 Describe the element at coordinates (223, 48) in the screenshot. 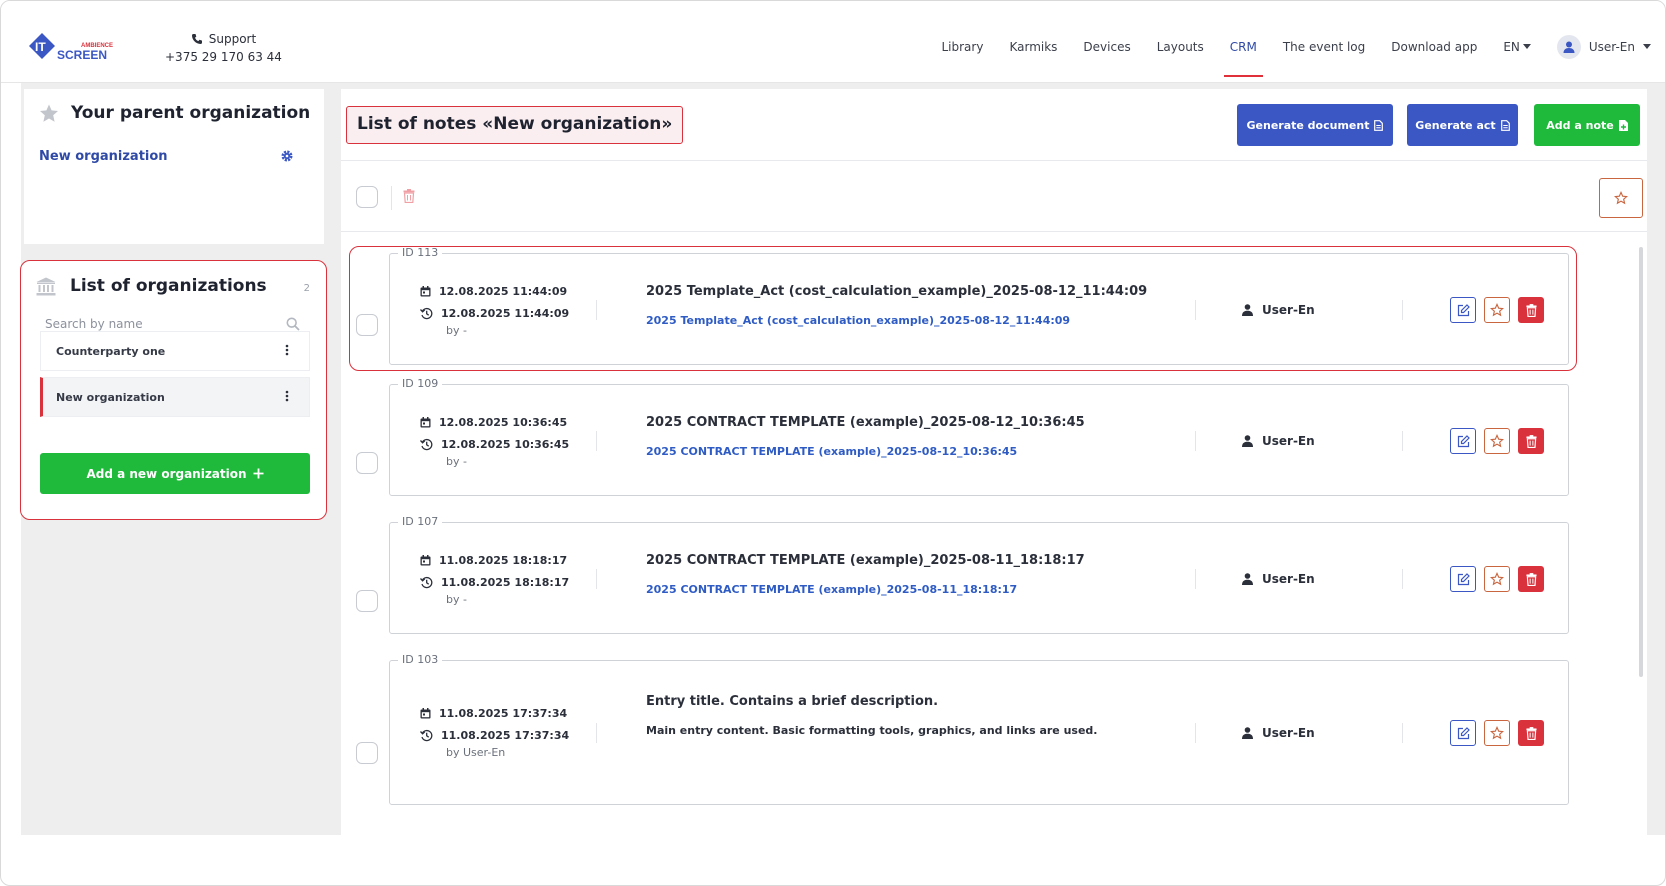

I see `support-block: Support +375 29 170 63 44` at that location.